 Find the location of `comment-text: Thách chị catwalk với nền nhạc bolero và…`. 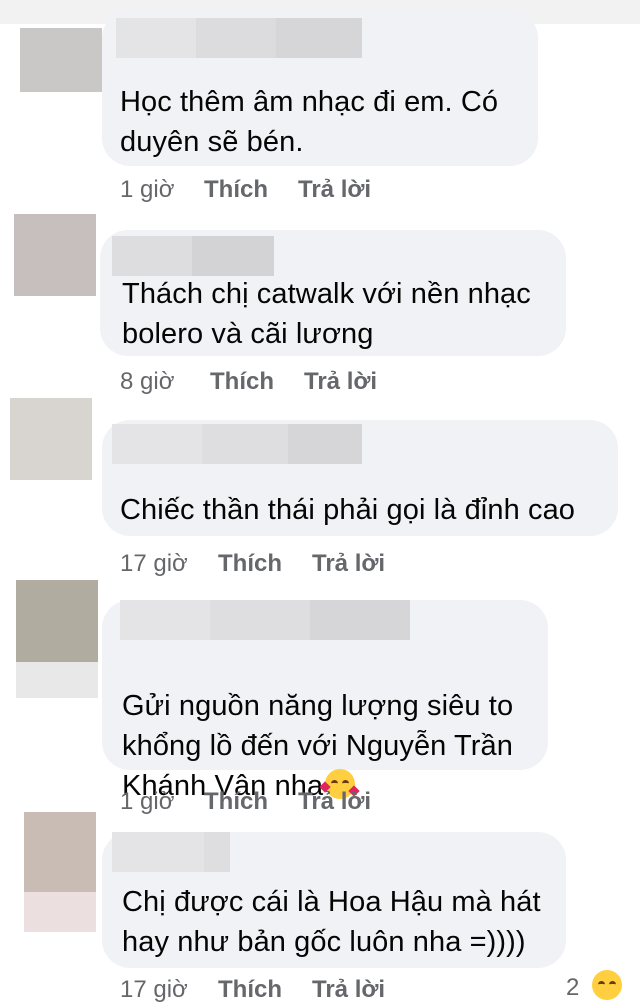

comment-text: Thách chị catwalk với nền nhạc bolero và… is located at coordinates (326, 314).